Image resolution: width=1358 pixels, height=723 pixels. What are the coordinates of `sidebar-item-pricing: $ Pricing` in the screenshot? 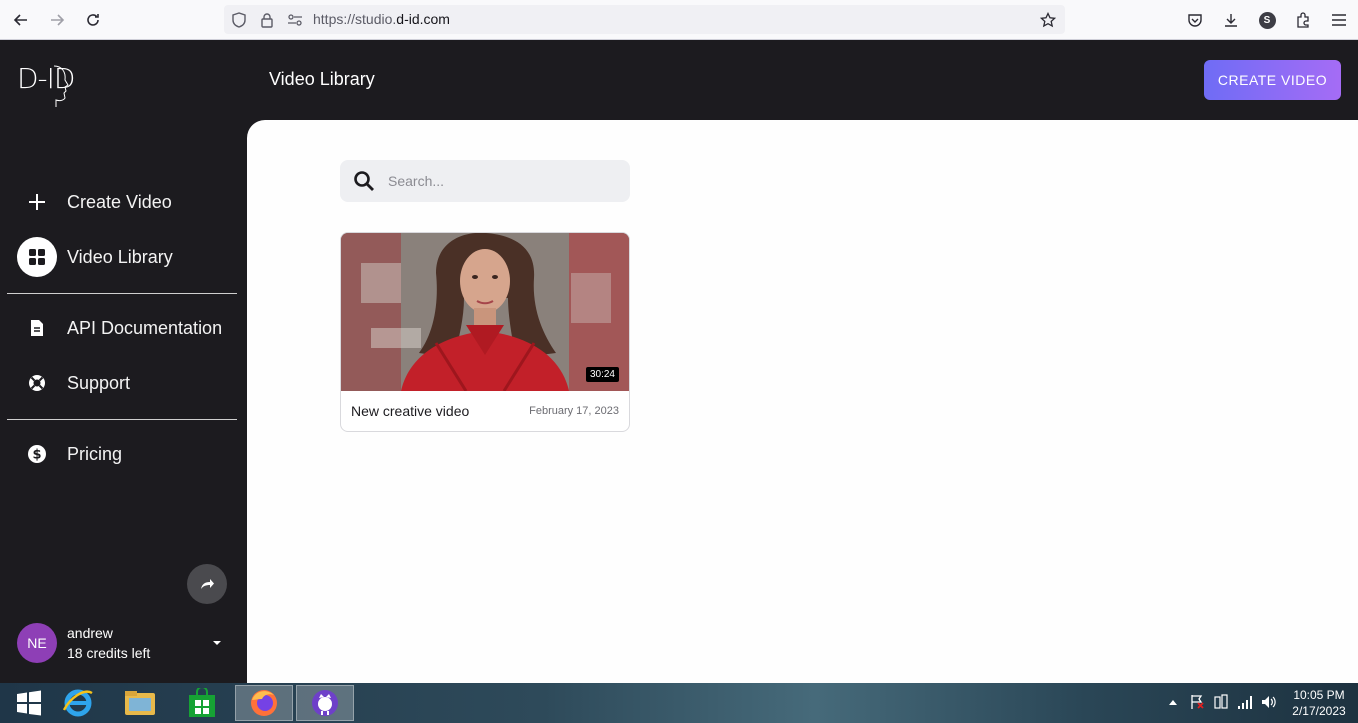 It's located at (127, 454).